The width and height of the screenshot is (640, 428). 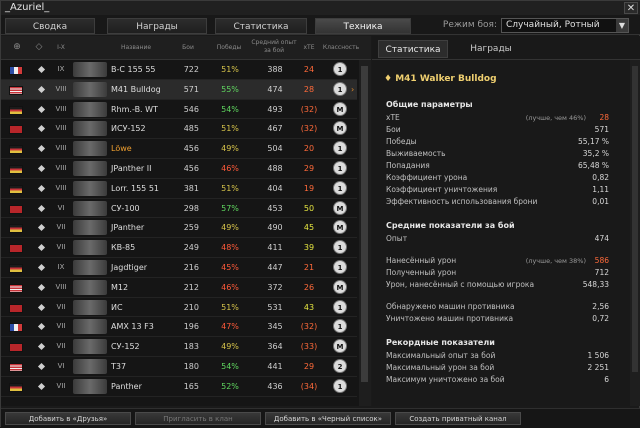 What do you see at coordinates (27, 7) in the screenshot?
I see `window-title: _Azuriel_` at bounding box center [27, 7].